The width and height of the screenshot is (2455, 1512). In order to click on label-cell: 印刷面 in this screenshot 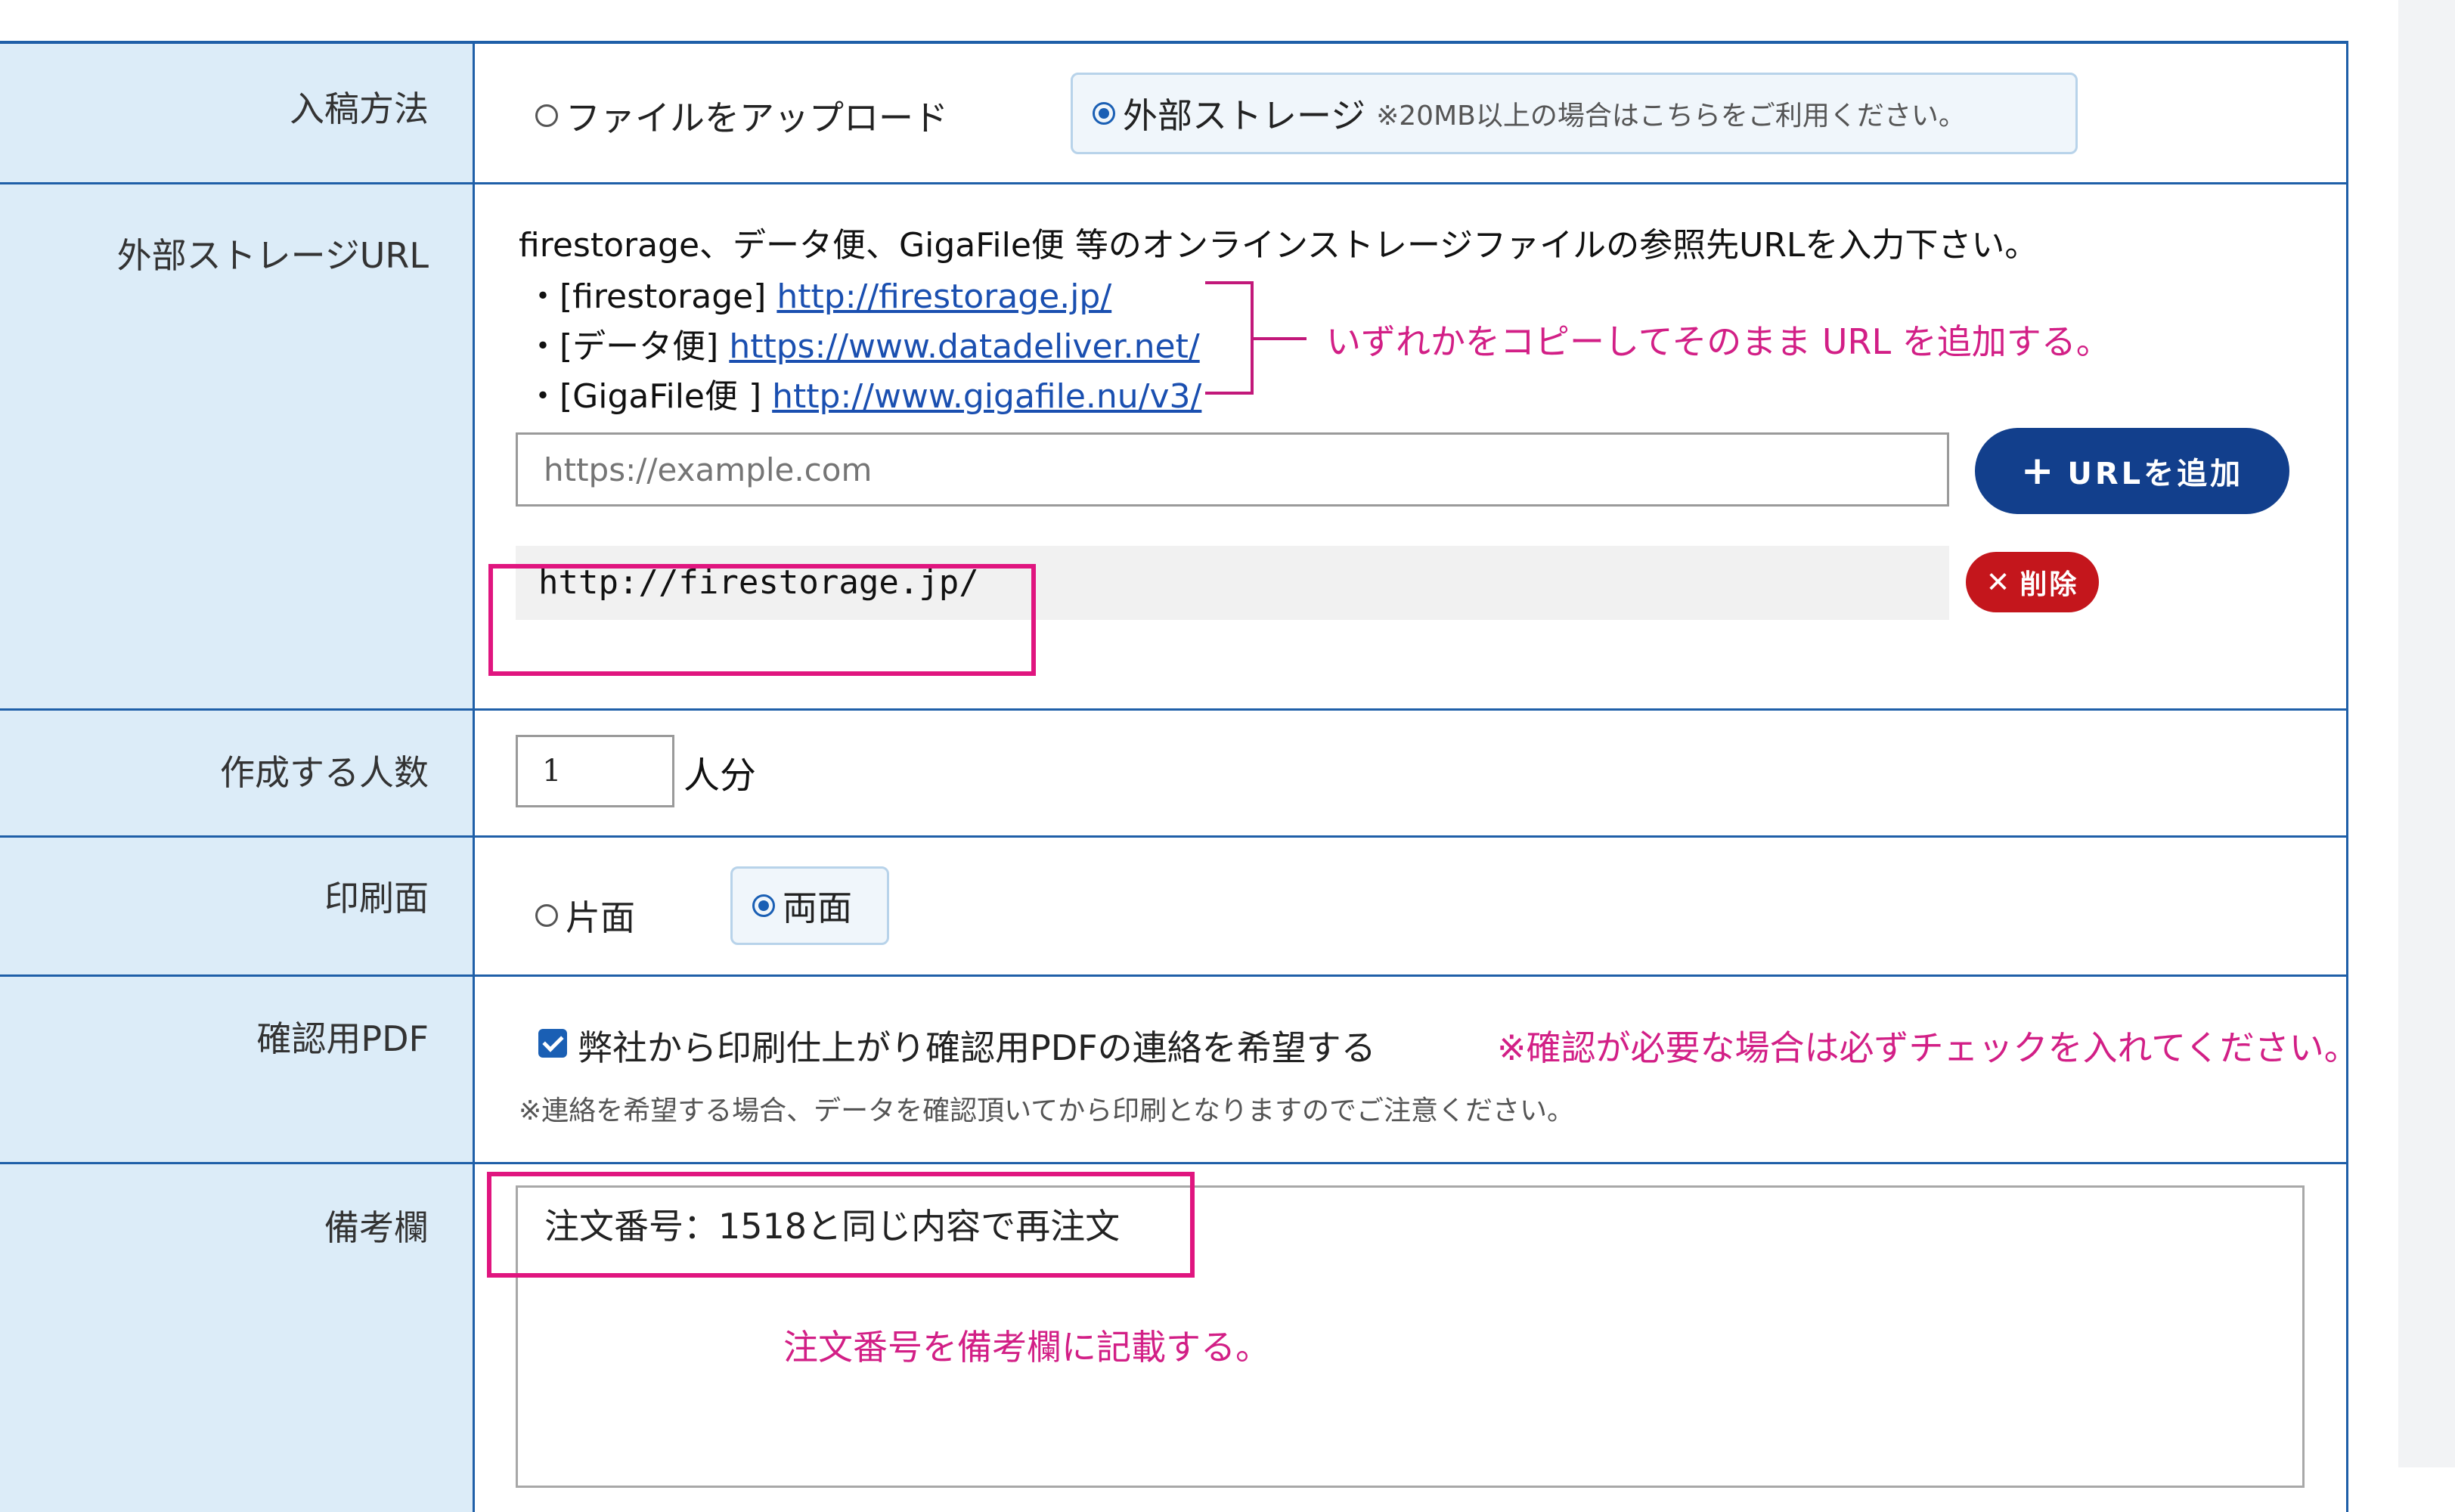, I will do `click(238, 906)`.